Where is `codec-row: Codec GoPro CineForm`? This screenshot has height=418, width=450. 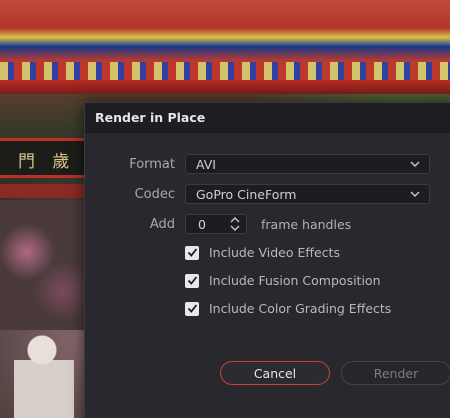 codec-row: Codec GoPro CineForm is located at coordinates (267, 194).